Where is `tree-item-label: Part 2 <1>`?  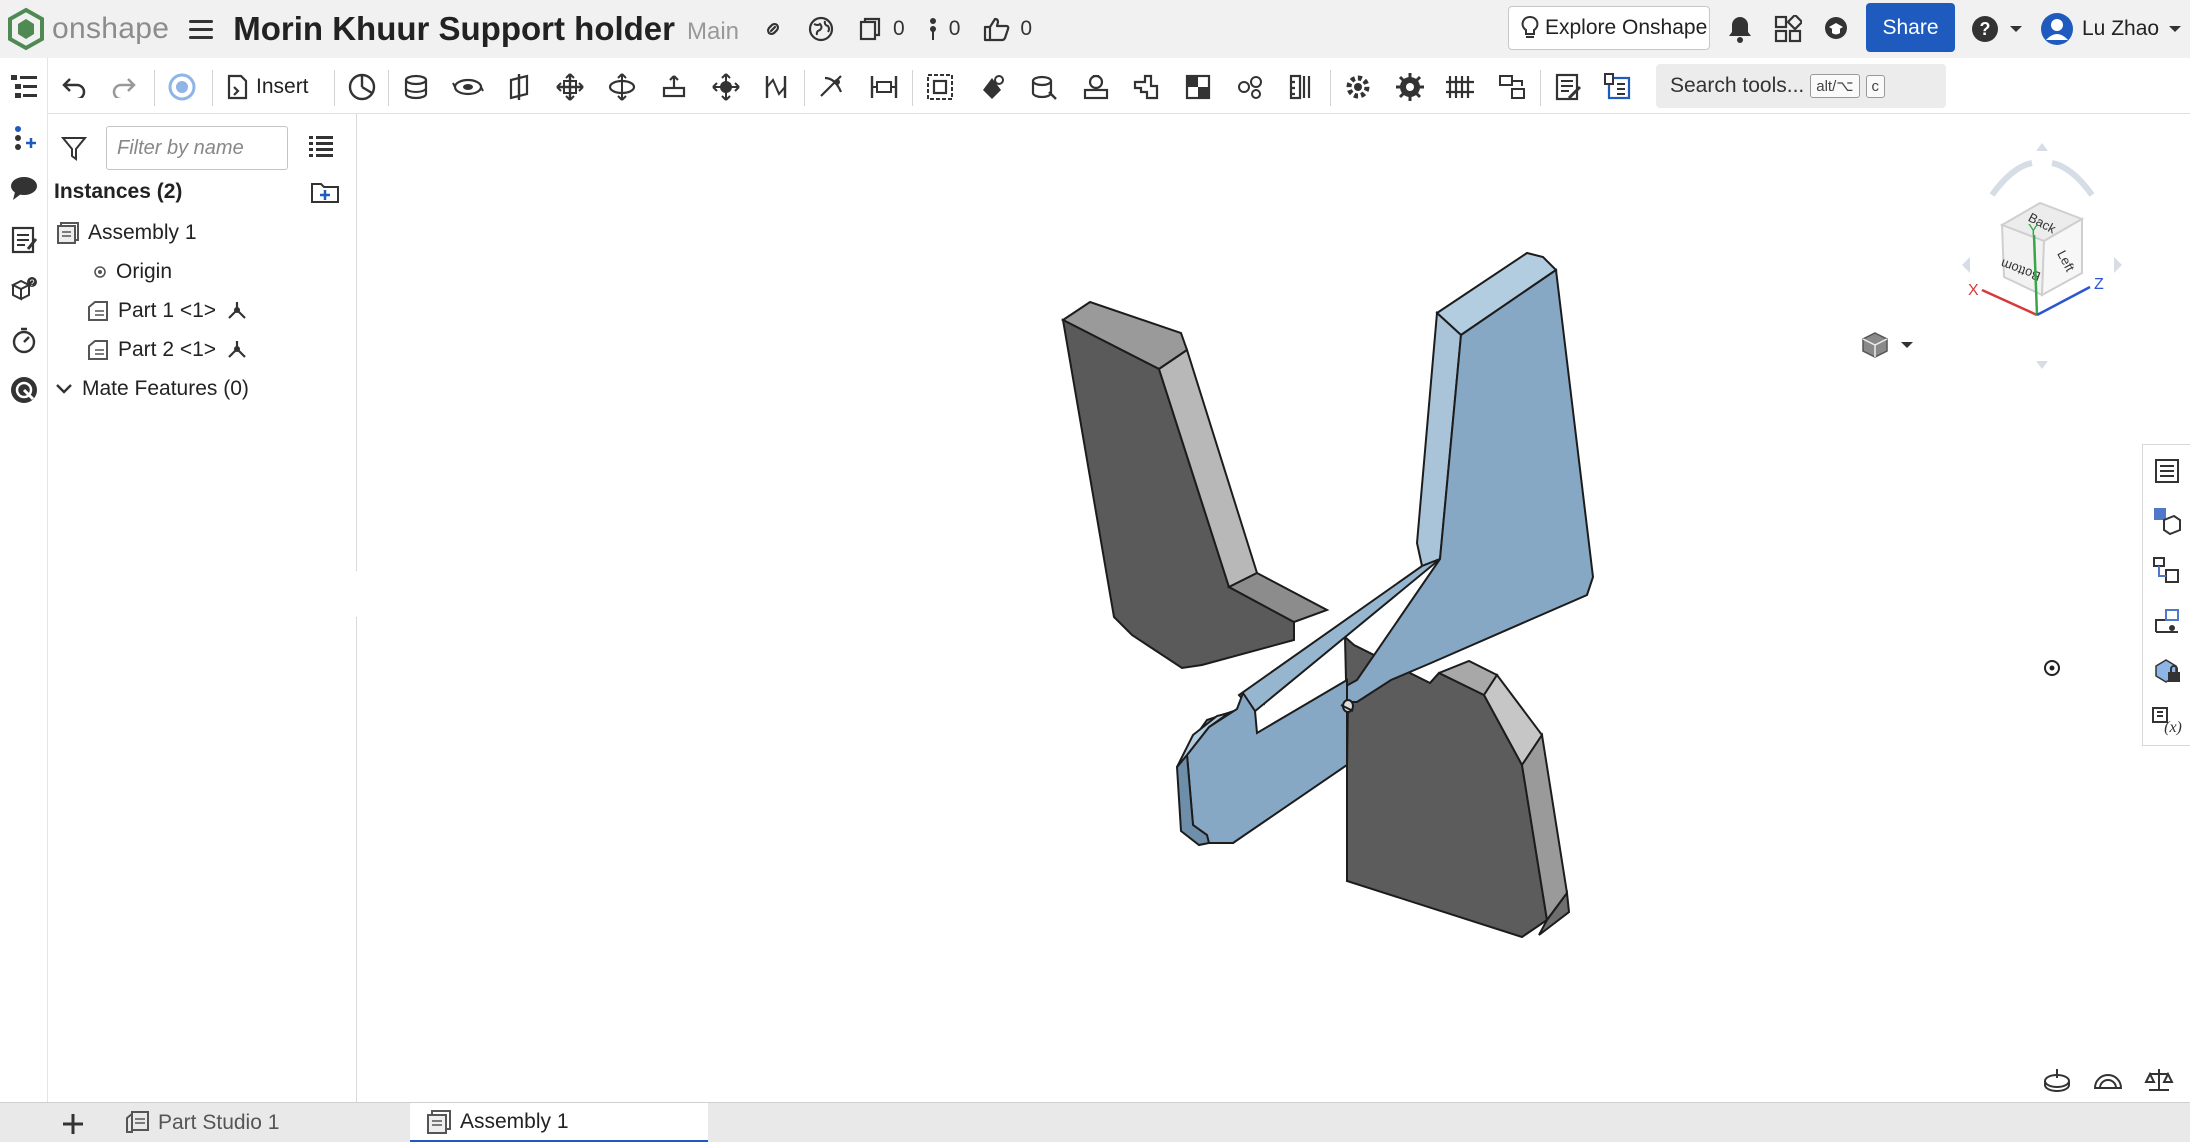 tree-item-label: Part 2 <1> is located at coordinates (167, 349).